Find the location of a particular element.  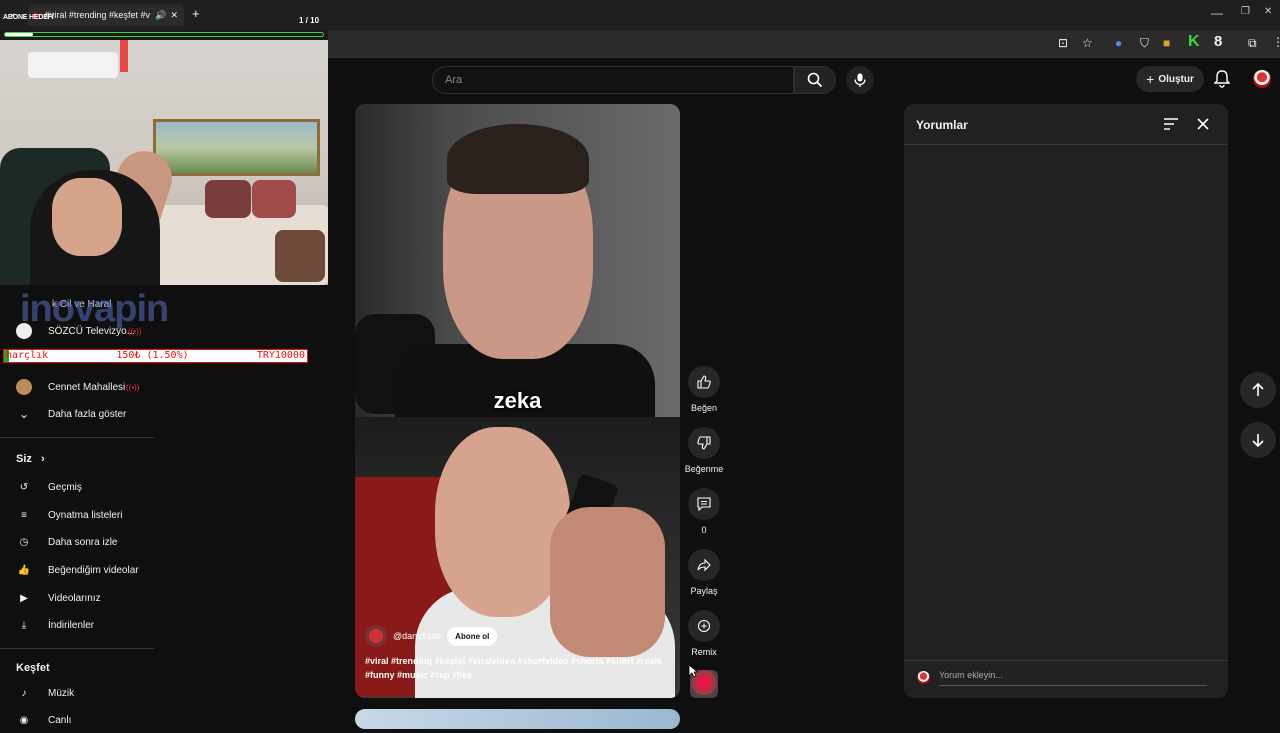

sidebar-item-subscription: Cennet Mahallesi ((•)) is located at coordinates (77, 387).